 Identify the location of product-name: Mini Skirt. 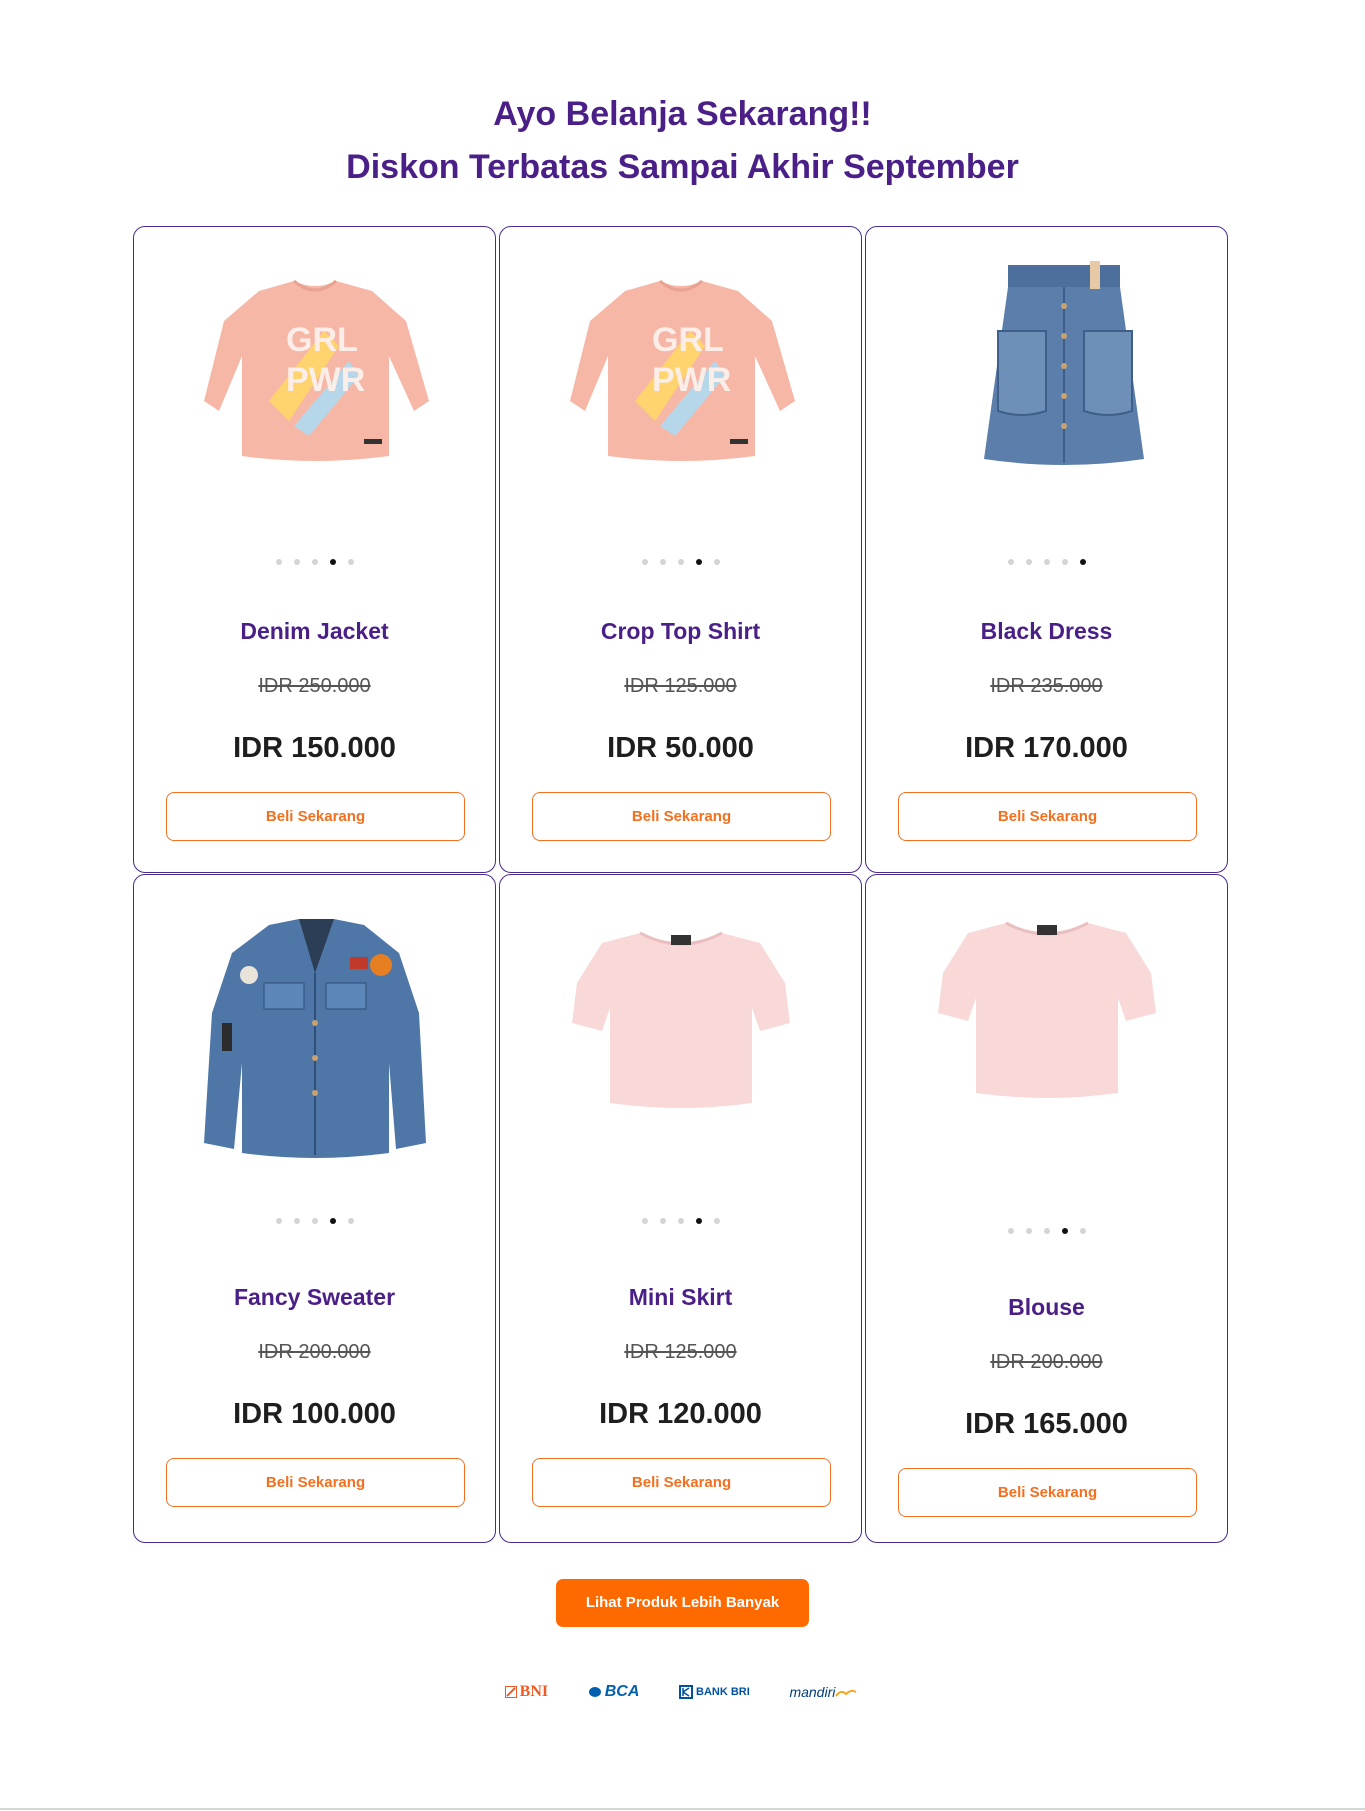
(680, 1297).